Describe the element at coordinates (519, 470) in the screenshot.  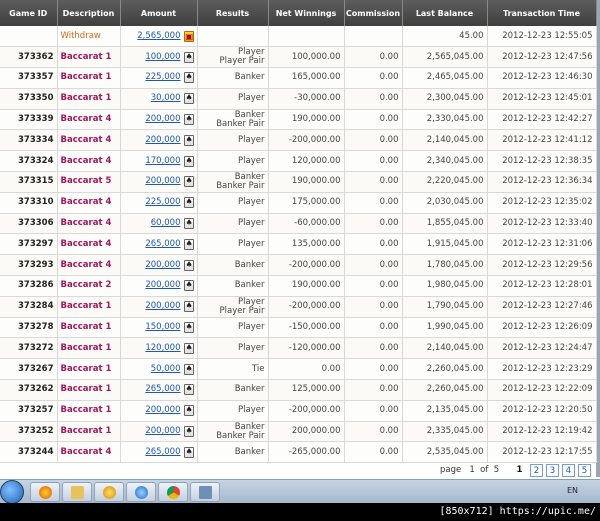
I see `page-link-1: 1` at that location.